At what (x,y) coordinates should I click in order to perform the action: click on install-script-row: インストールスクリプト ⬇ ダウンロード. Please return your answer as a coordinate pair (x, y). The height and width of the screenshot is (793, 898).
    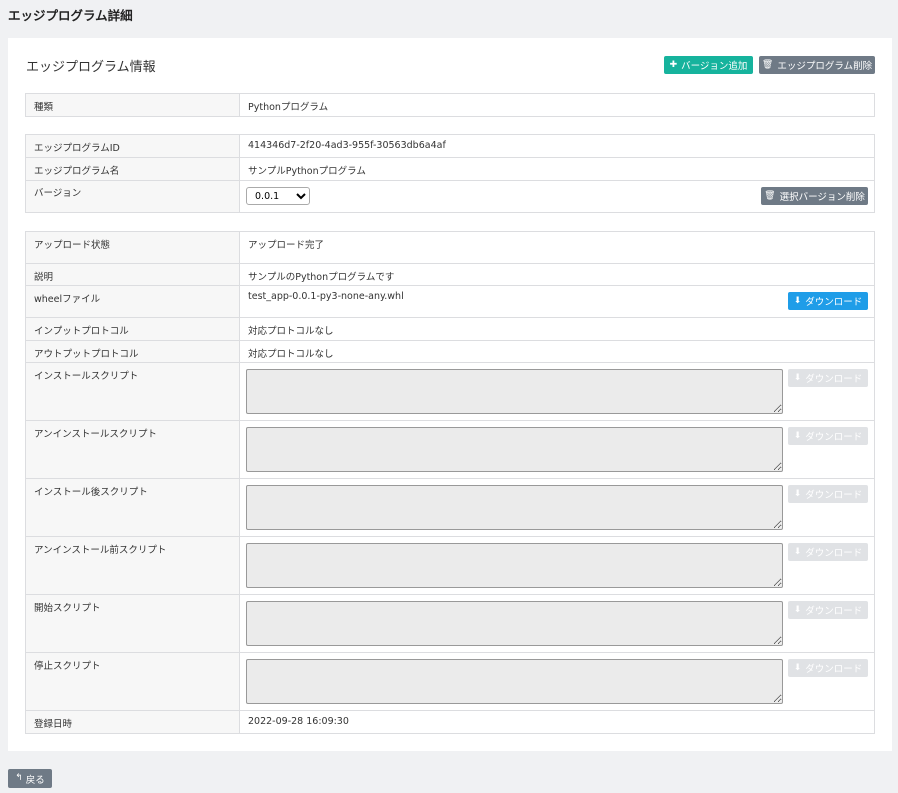
    Looking at the image, I should click on (450, 391).